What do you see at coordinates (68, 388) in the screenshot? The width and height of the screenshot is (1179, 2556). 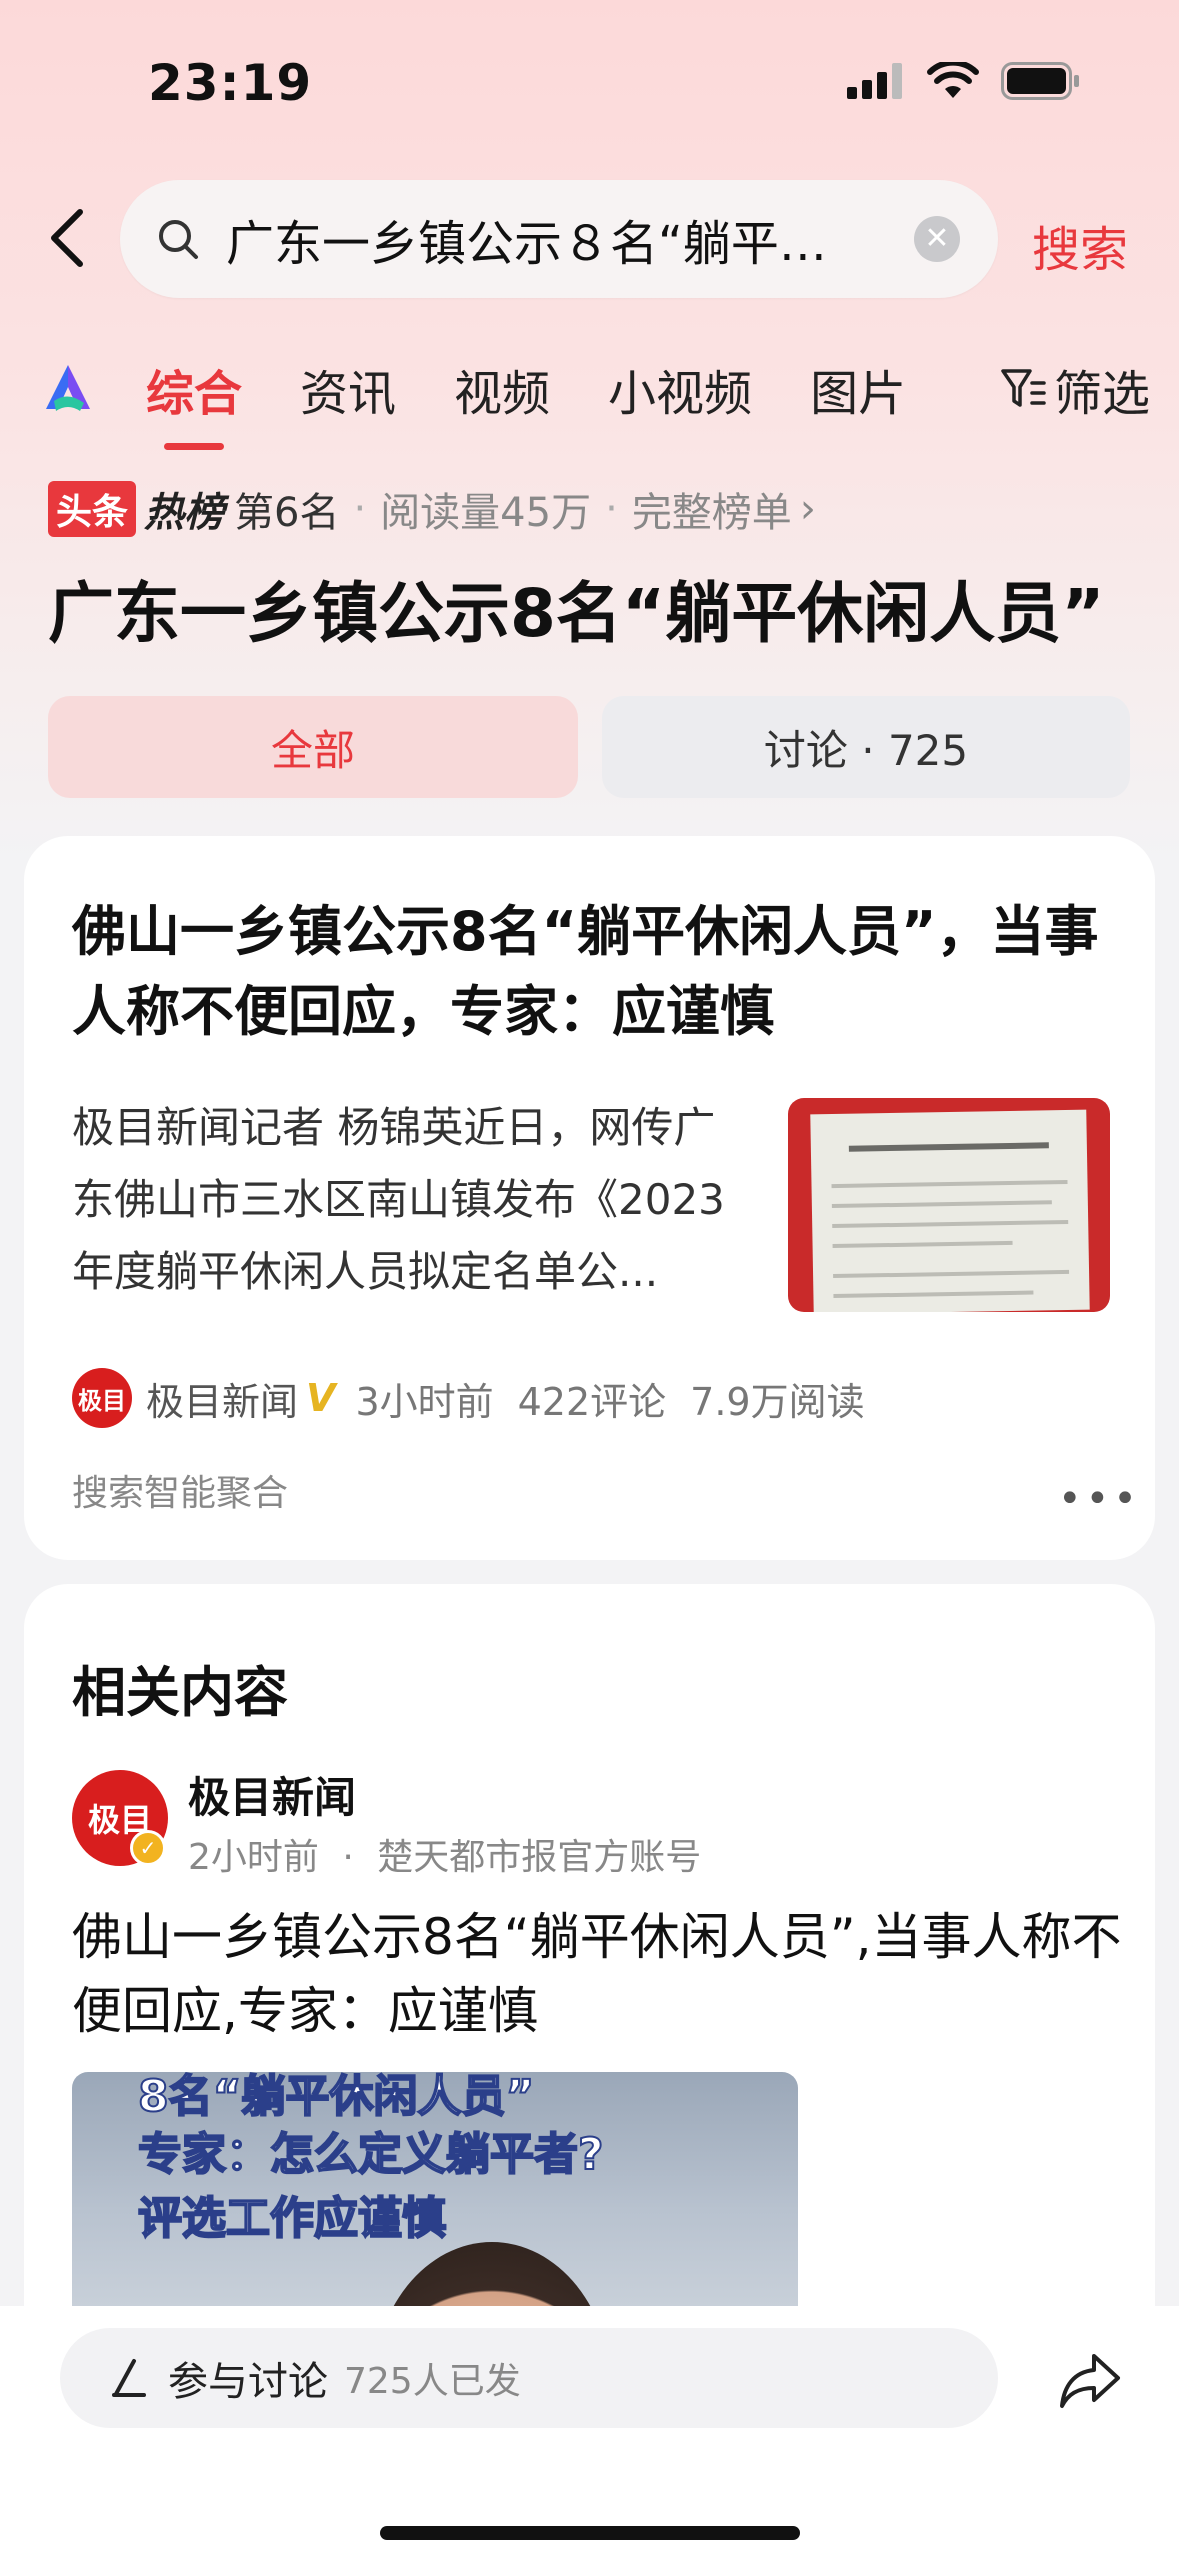 I see `toutiao-ai-logo-icon` at bounding box center [68, 388].